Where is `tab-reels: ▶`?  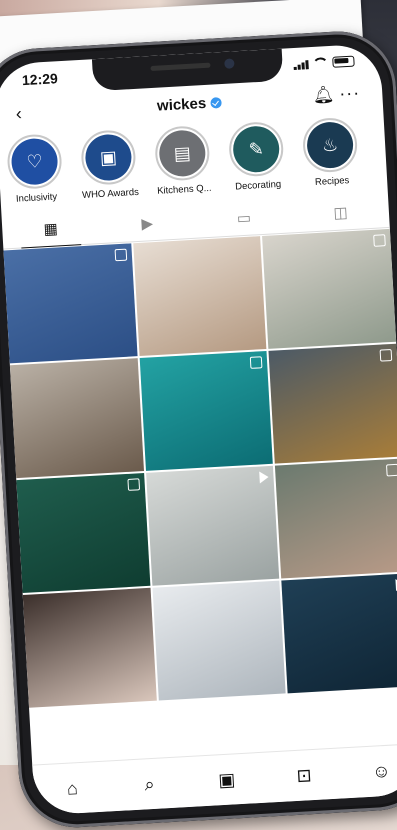 tab-reels: ▶ is located at coordinates (147, 223).